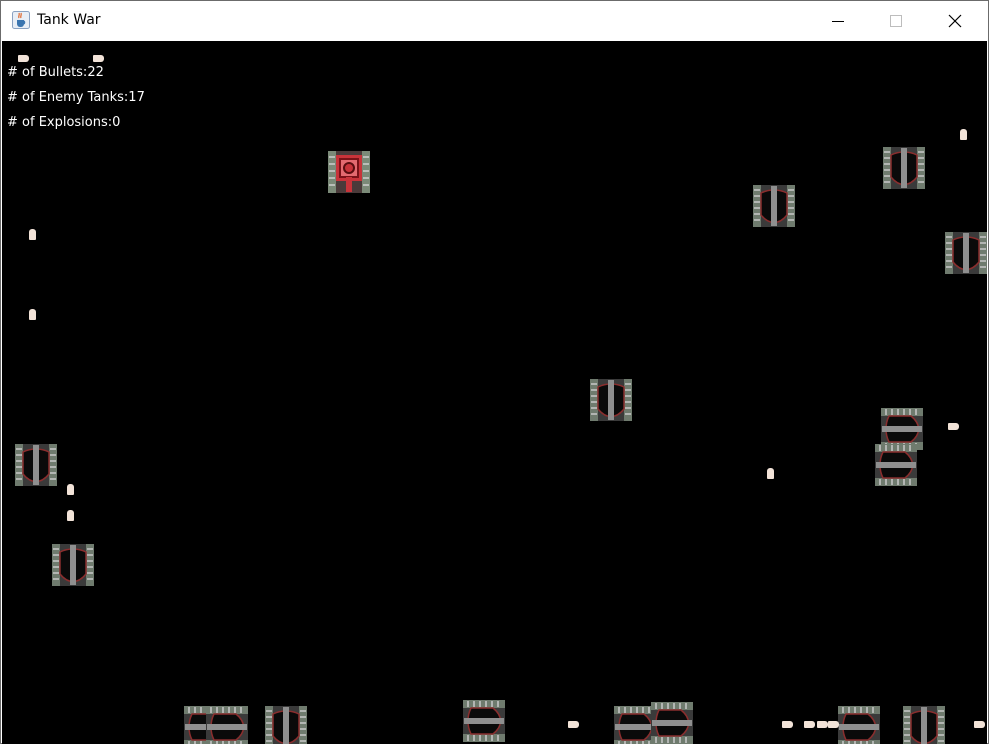  I want to click on minimize-button, so click(838, 20).